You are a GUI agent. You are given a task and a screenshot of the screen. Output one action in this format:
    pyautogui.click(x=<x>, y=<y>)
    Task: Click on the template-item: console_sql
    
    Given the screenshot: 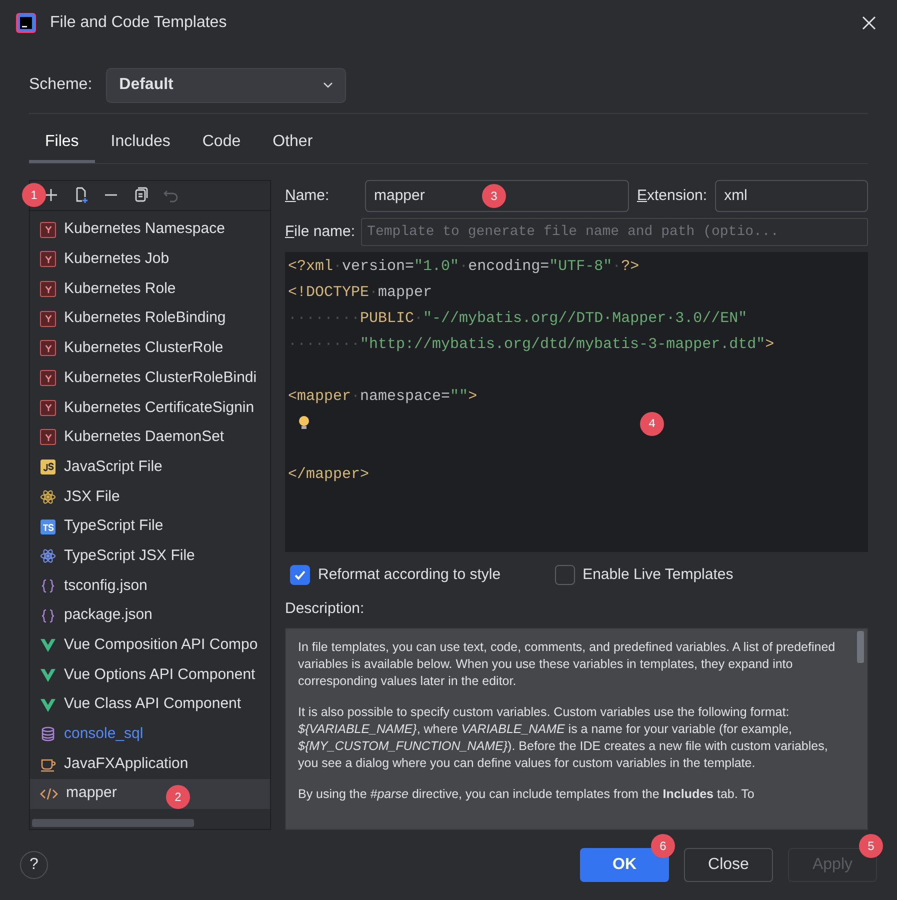 What is the action you would take?
    pyautogui.click(x=150, y=734)
    